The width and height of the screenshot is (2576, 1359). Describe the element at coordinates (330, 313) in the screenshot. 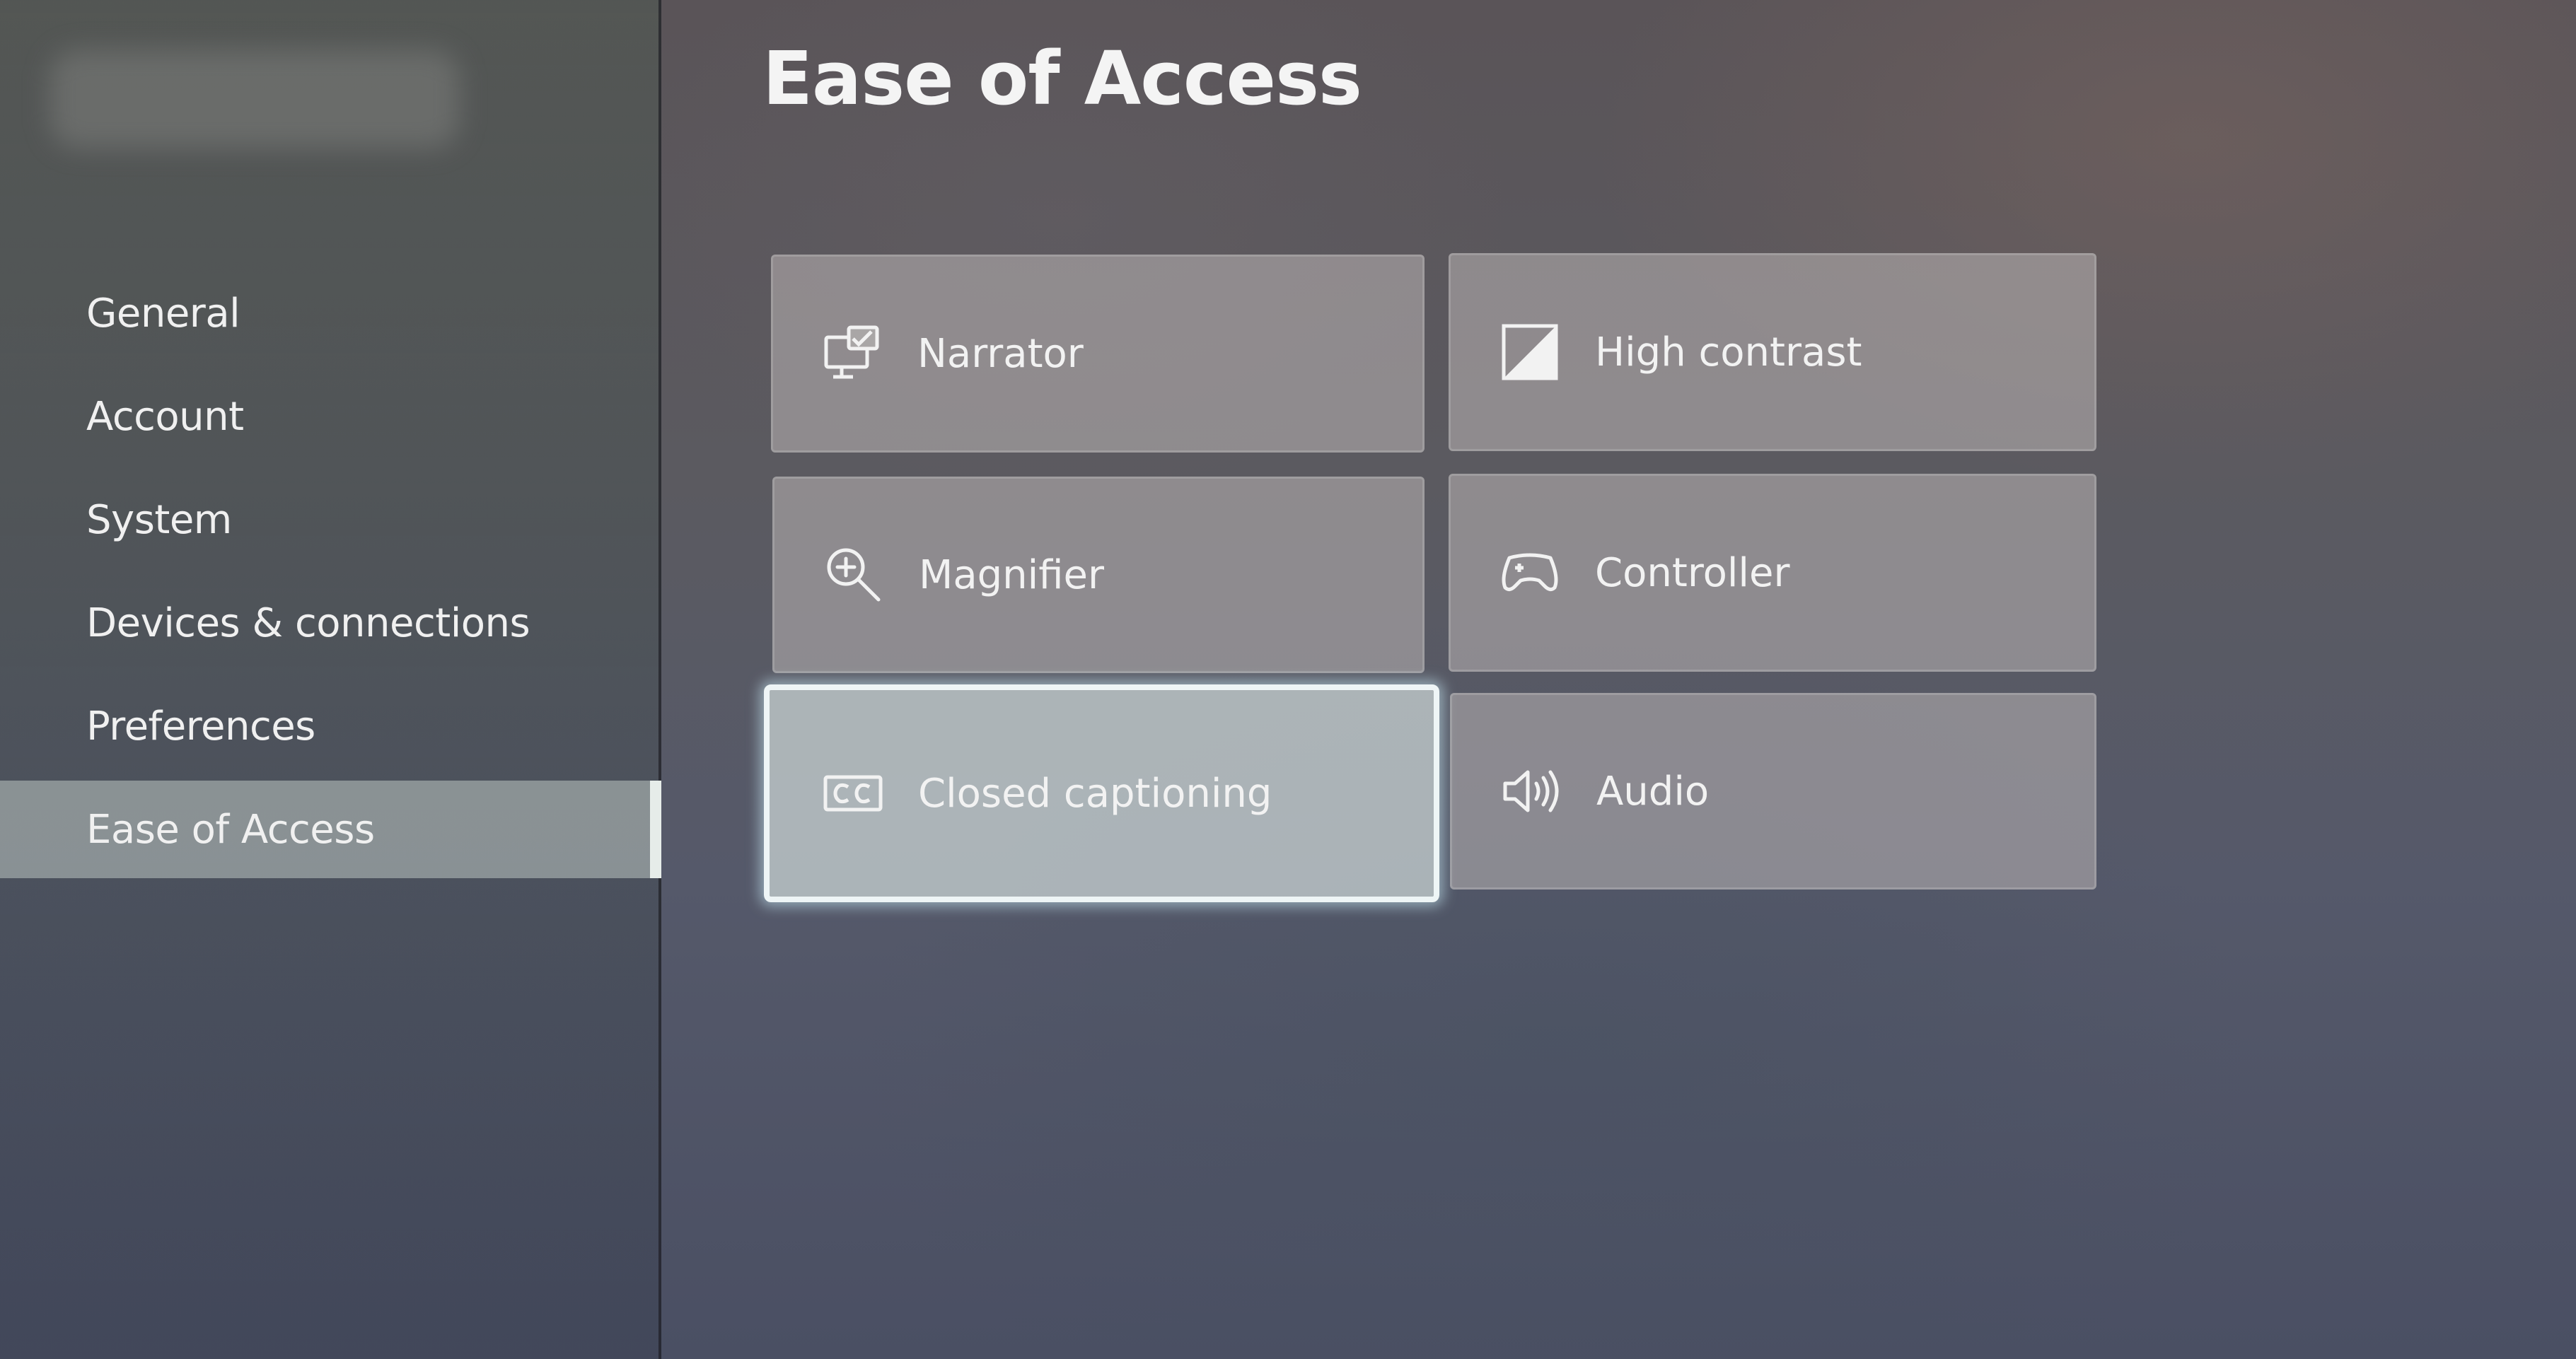

I see `sidebar-item-general: General` at that location.